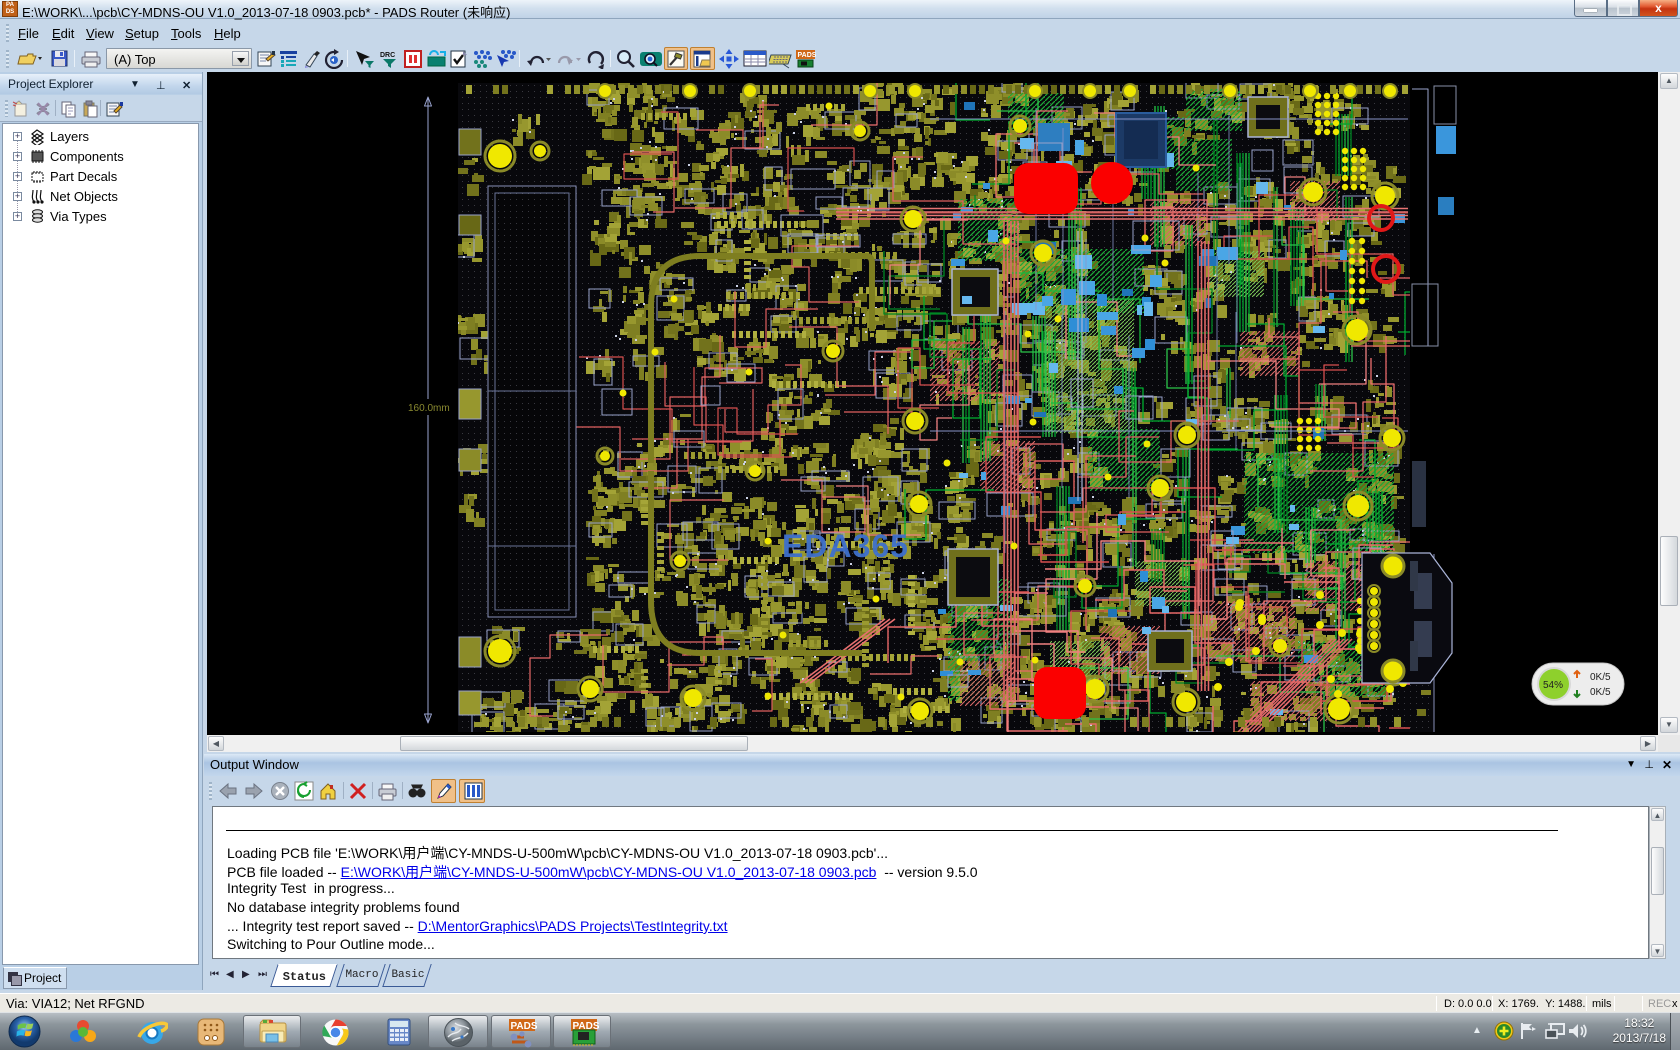  Describe the element at coordinates (387, 55) in the screenshot. I see `svg-text: DRC` at that location.